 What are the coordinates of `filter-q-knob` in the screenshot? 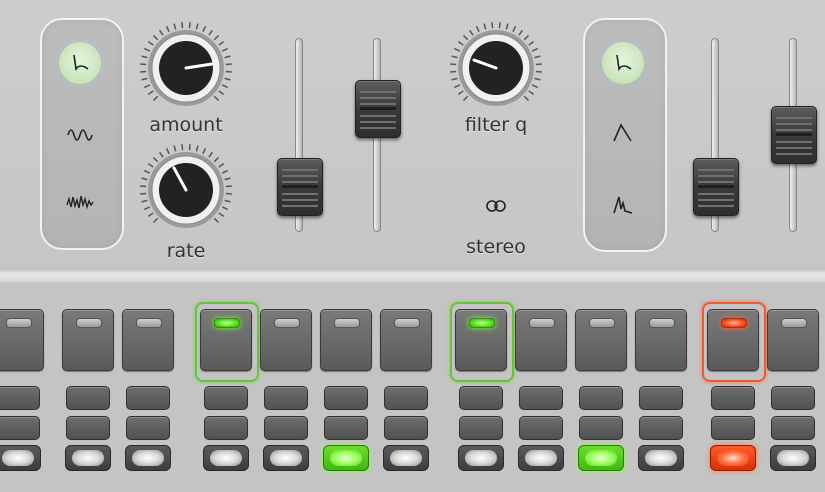 It's located at (496, 70).